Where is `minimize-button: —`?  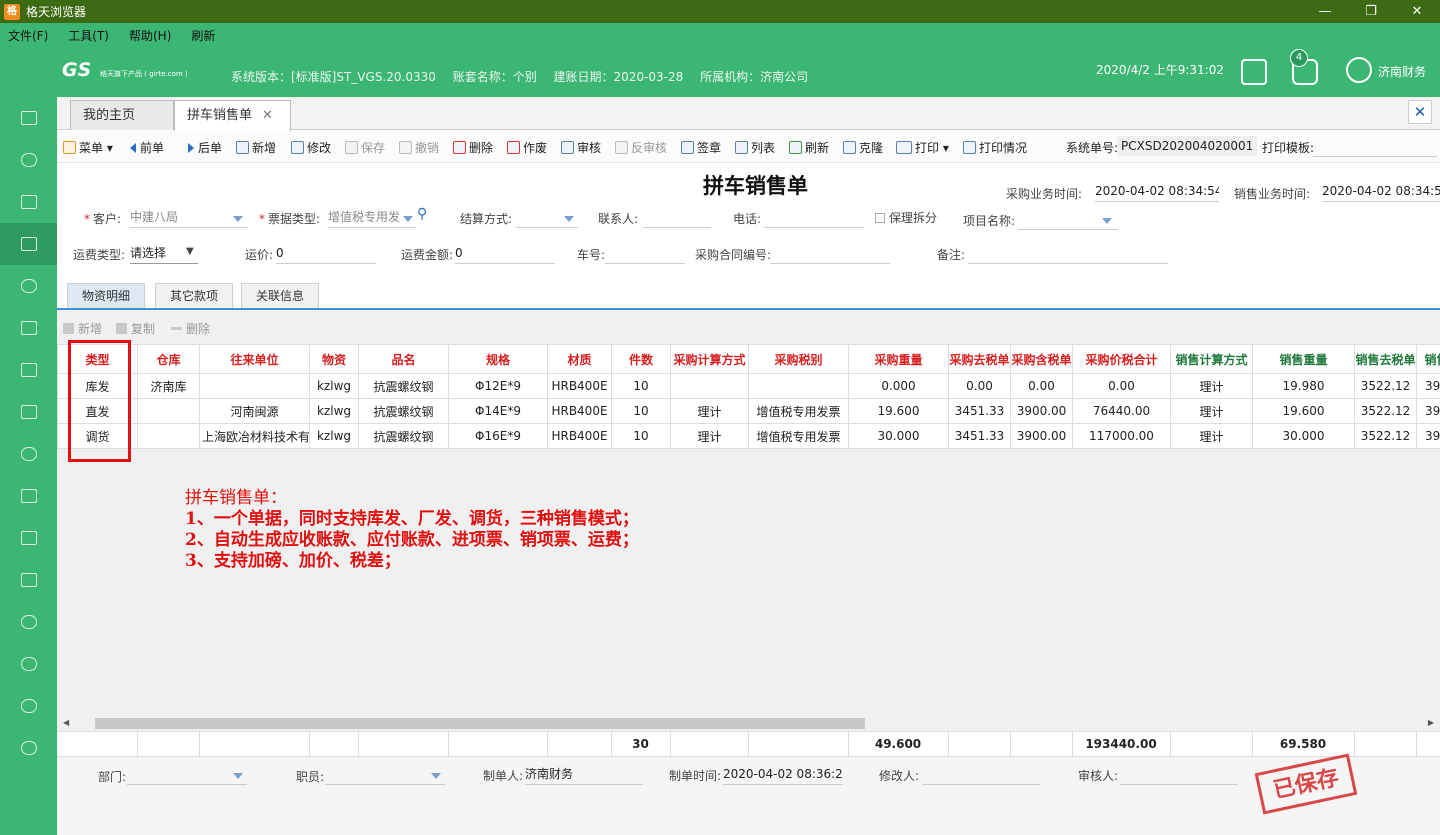
minimize-button: — is located at coordinates (1325, 11).